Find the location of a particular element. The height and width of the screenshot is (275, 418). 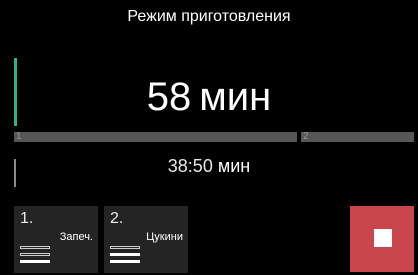

remaining-time-display: 38:50 мин is located at coordinates (209, 166).